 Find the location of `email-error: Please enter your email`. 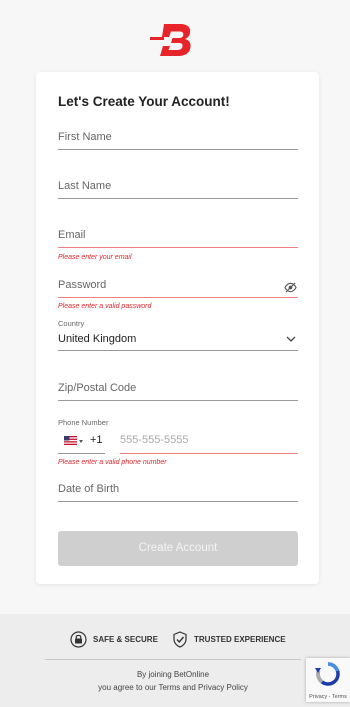

email-error: Please enter your email is located at coordinates (95, 257).